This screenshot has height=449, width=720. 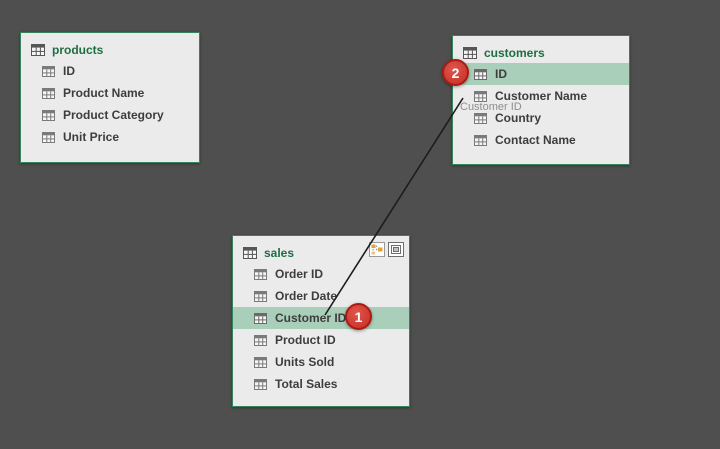 I want to click on field-row: Product Category, so click(x=110, y=115).